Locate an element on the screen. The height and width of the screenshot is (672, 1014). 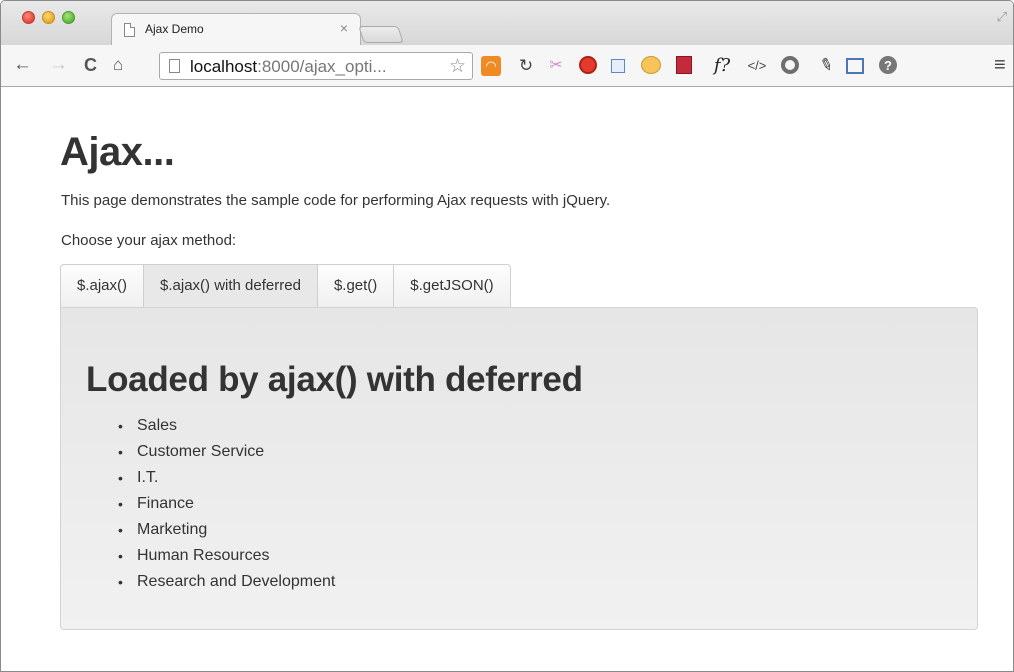
tab-get: $.get() is located at coordinates (355, 286).